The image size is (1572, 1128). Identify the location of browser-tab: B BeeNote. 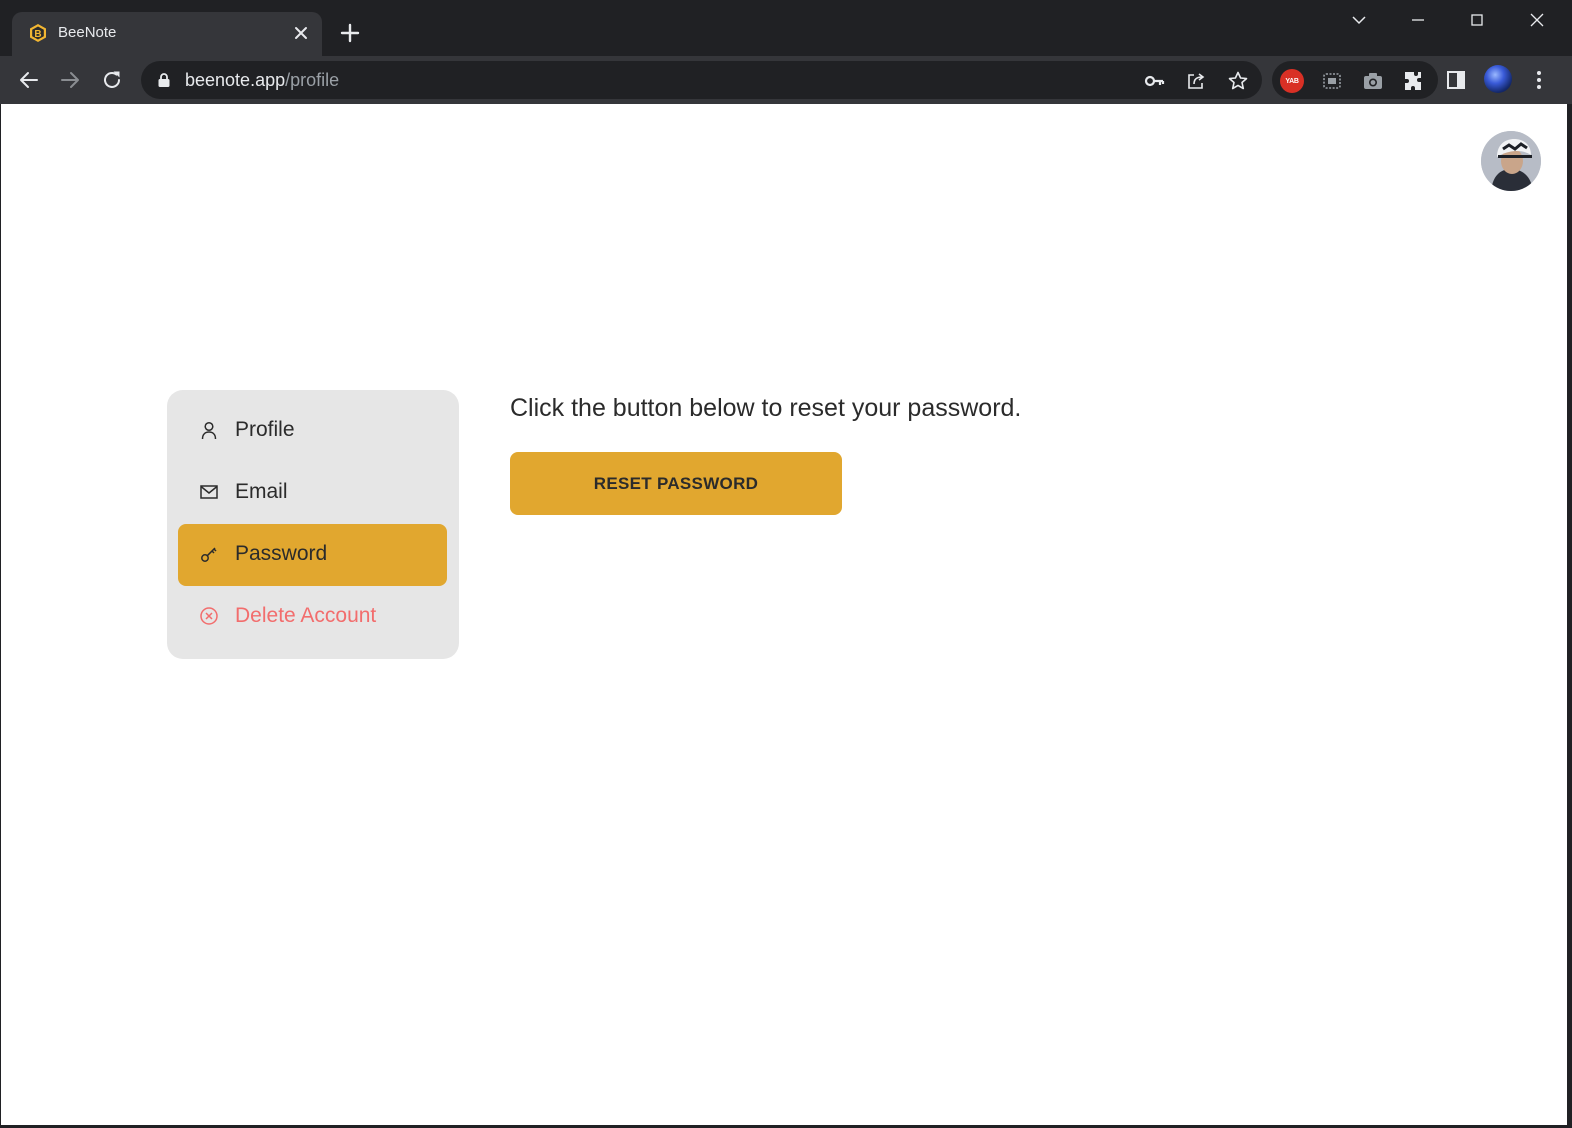
(167, 34).